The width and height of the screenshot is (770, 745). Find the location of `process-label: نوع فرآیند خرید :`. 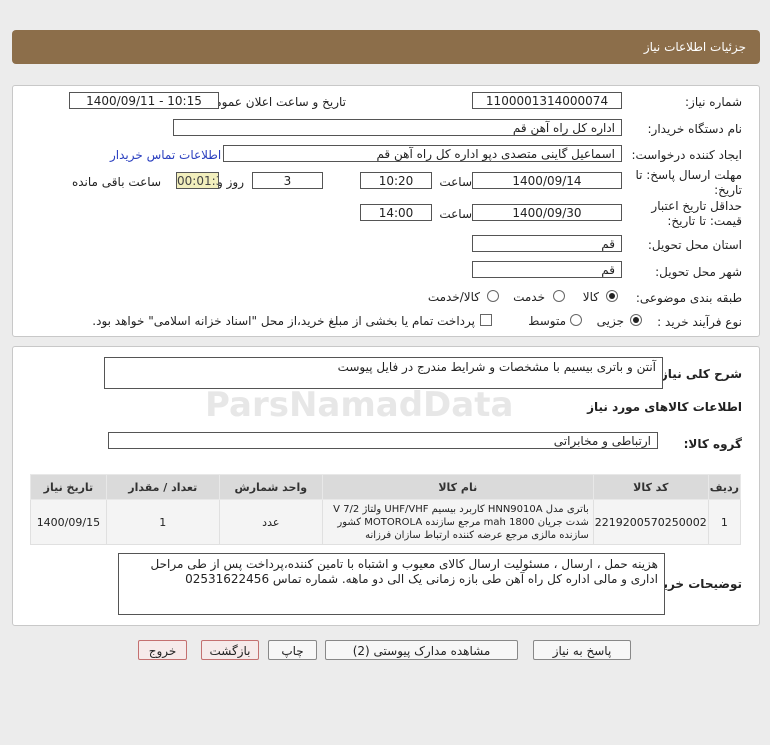

process-label: نوع فرآیند خرید : is located at coordinates (699, 322).